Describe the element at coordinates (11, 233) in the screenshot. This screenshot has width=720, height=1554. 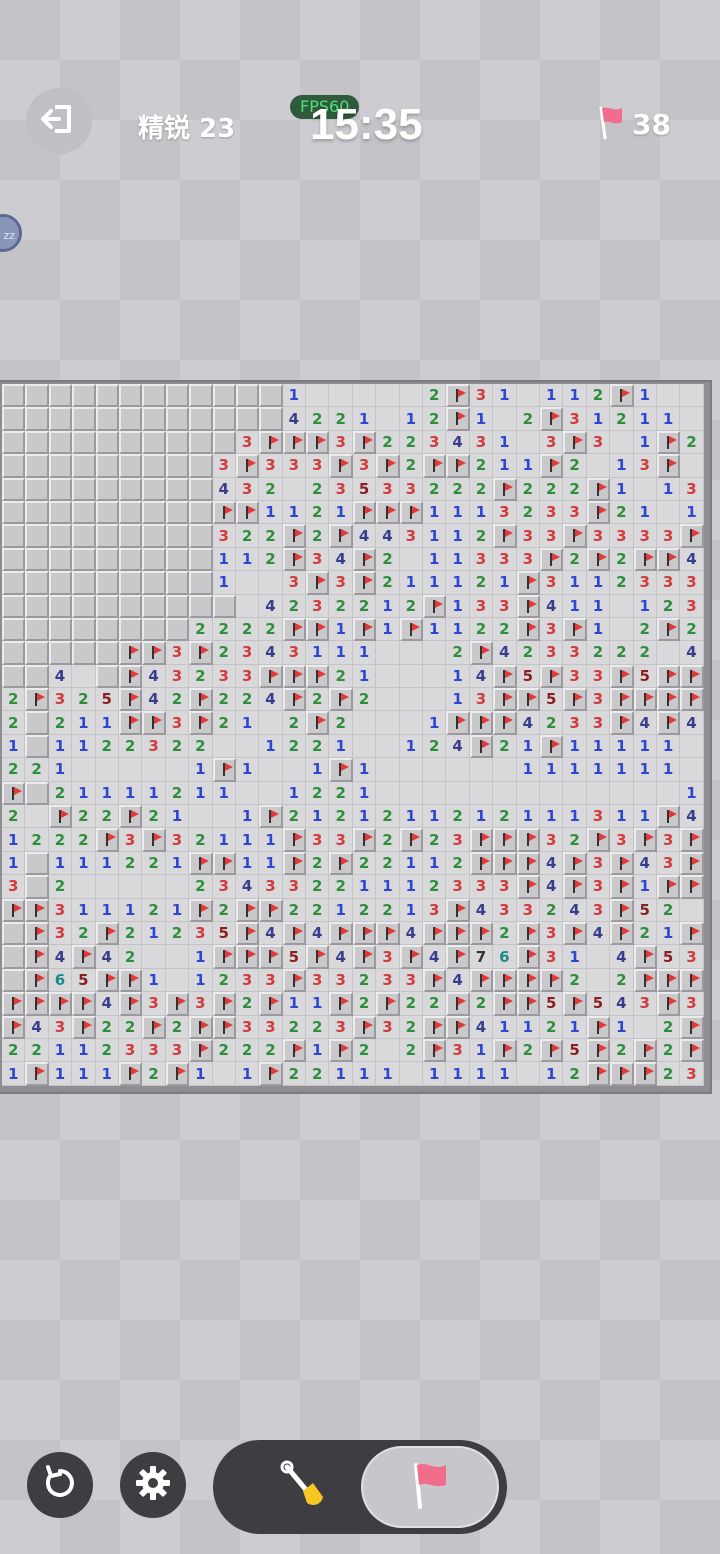
I see `side-badge: zz` at that location.